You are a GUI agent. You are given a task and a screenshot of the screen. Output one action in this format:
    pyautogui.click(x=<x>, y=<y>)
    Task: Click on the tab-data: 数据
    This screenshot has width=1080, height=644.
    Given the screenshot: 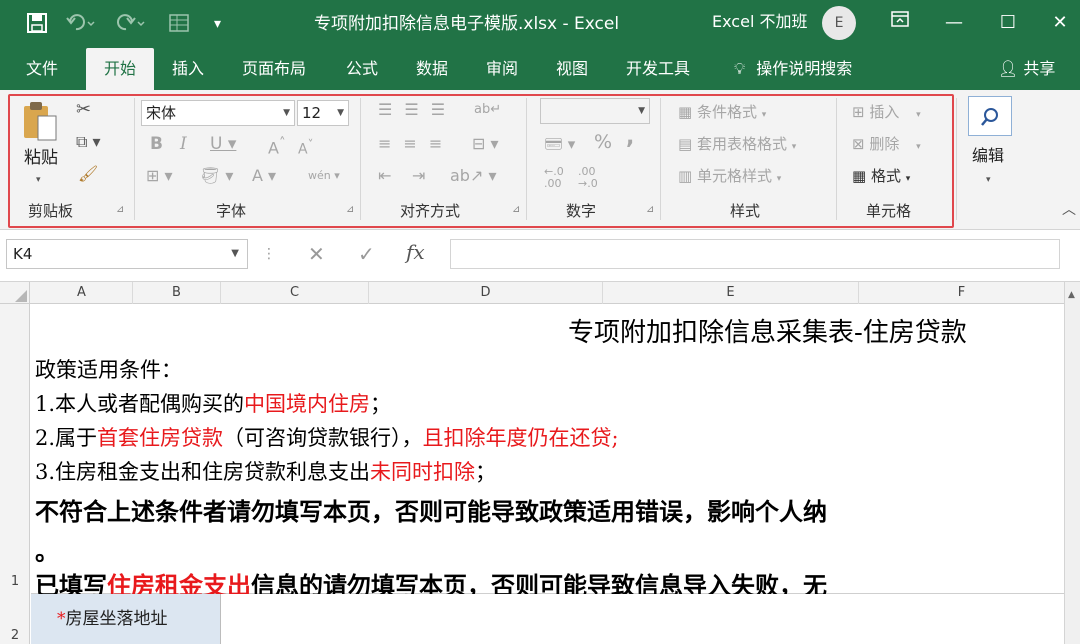 What is the action you would take?
    pyautogui.click(x=432, y=69)
    